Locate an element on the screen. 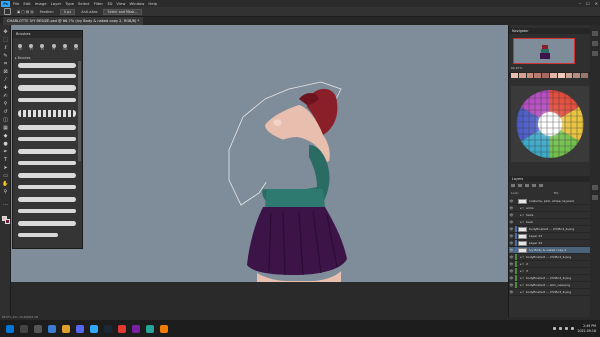 The image size is (600, 337). history-icon is located at coordinates (595, 33).